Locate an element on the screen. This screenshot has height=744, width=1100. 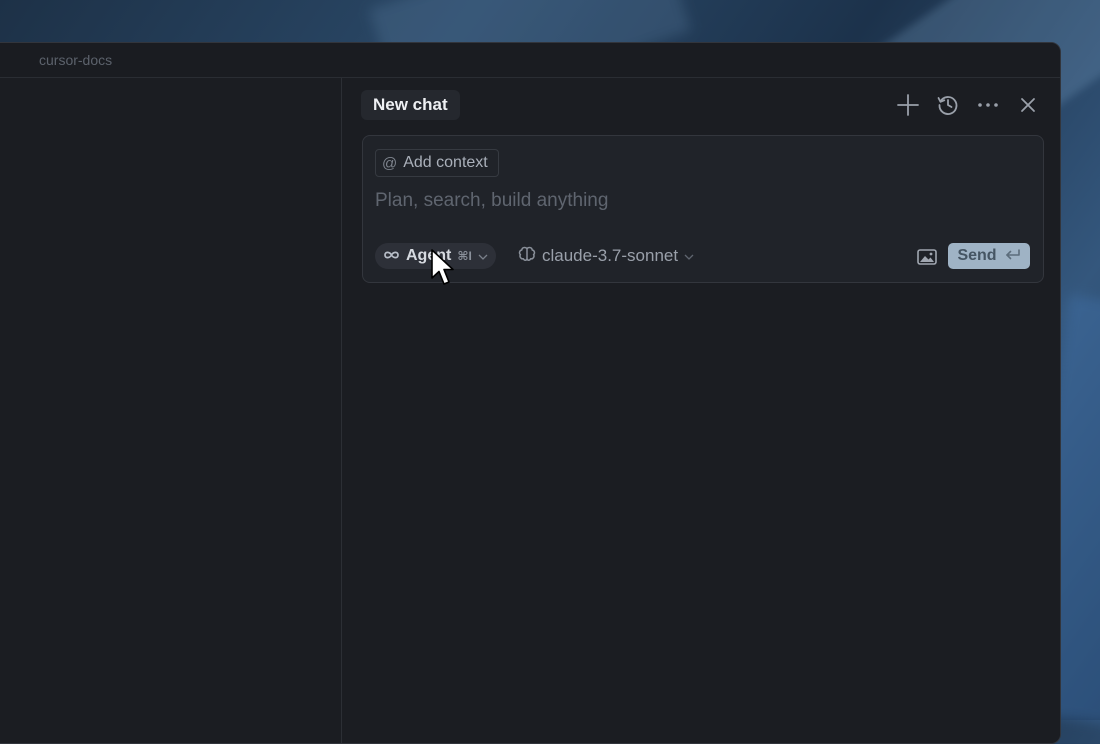
model-select: claude-3.7-sonnet is located at coordinates (606, 256).